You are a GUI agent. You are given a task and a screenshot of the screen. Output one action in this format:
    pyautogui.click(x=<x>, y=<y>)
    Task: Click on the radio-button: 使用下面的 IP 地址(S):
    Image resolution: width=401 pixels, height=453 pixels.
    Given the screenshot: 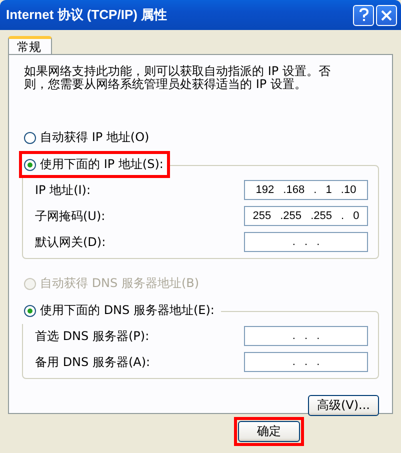 What is the action you would take?
    pyautogui.click(x=94, y=164)
    